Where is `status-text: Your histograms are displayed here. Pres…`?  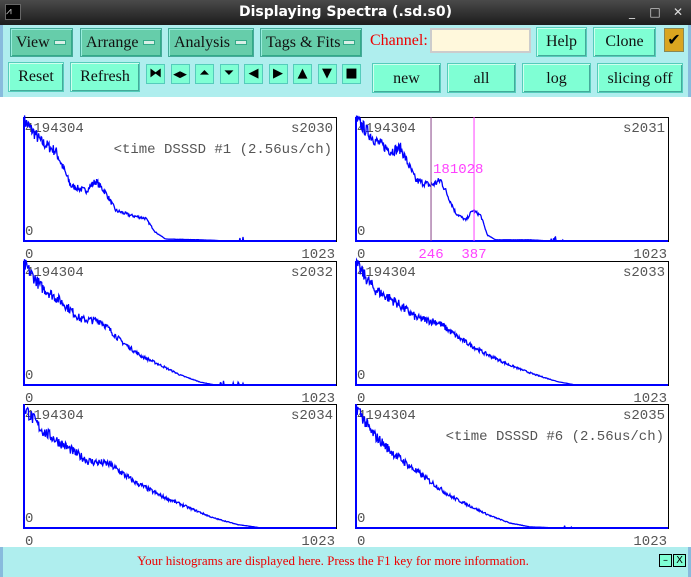 status-text: Your histograms are displayed here. Pres… is located at coordinates (333, 560).